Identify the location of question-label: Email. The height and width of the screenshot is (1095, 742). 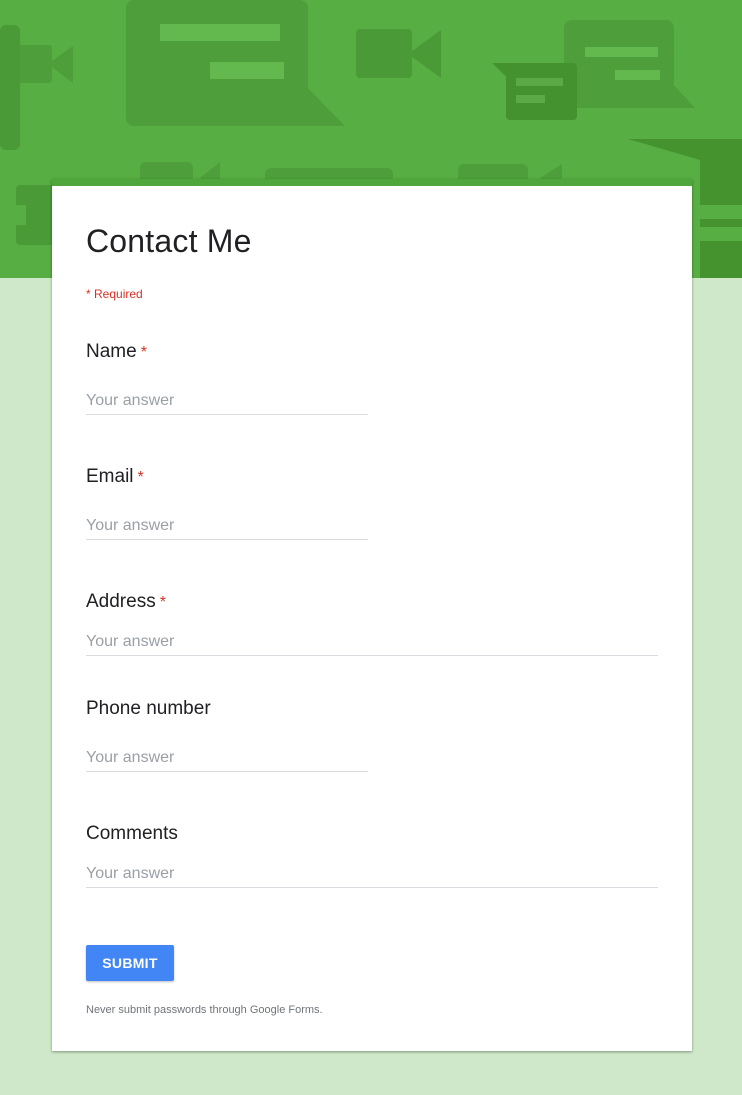
(110, 476).